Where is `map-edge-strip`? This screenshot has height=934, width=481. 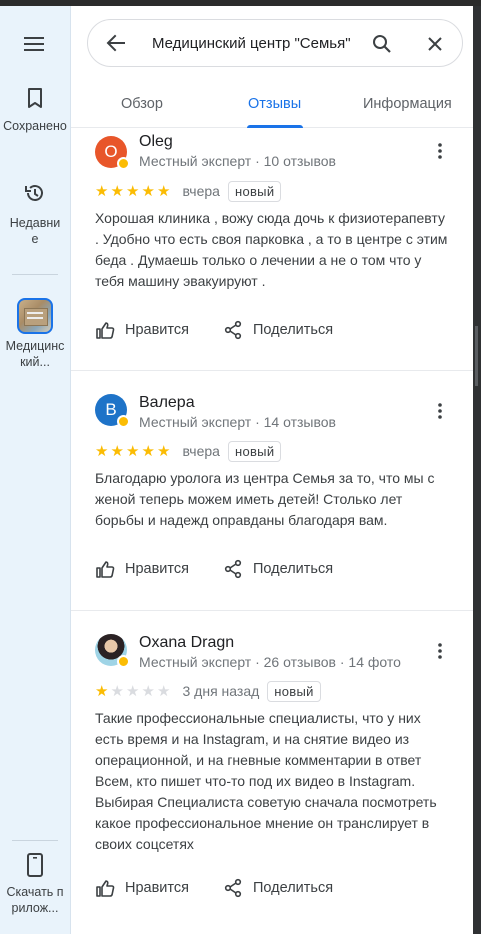 map-edge-strip is located at coordinates (477, 470).